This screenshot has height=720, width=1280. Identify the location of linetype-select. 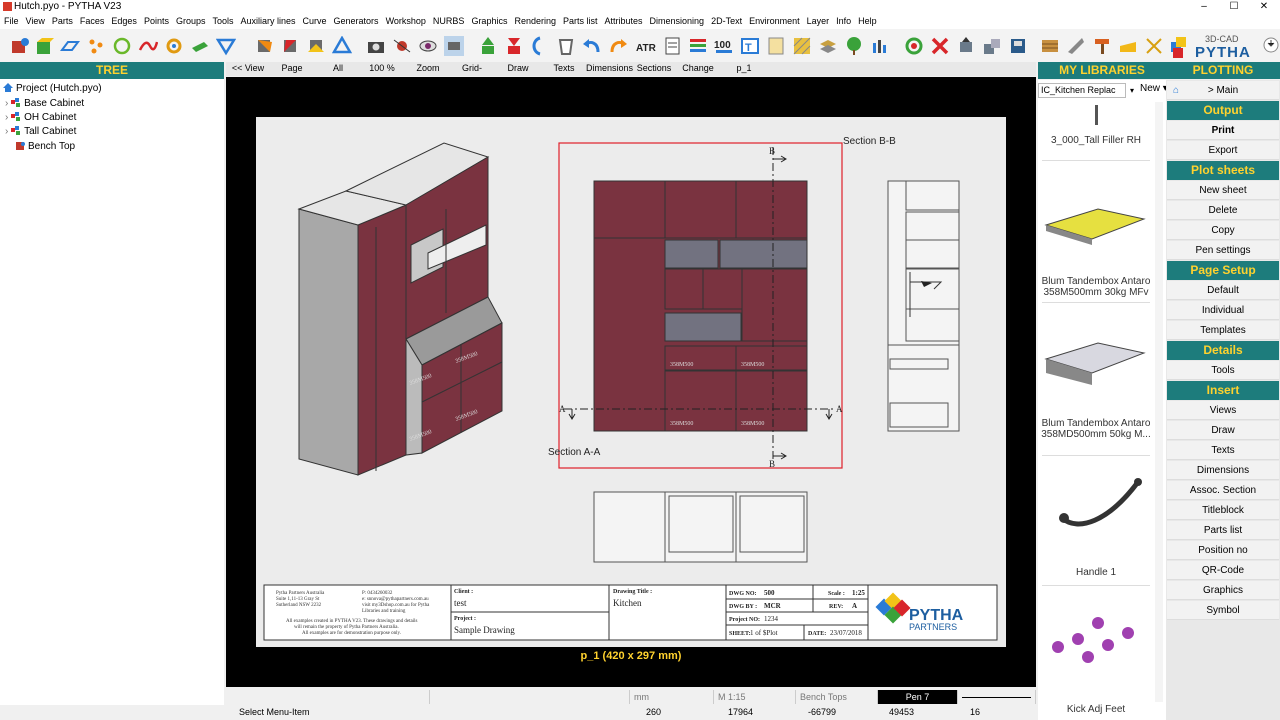
(997, 697).